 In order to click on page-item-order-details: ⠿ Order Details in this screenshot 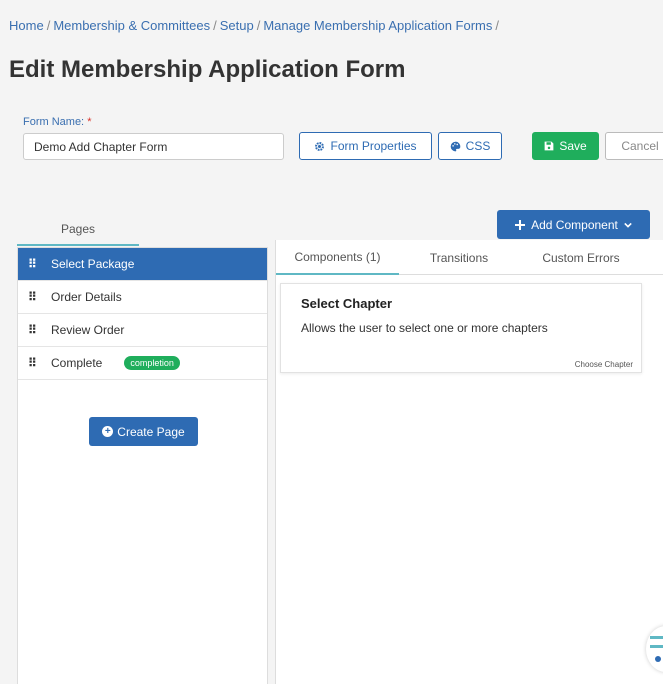, I will do `click(142, 297)`.